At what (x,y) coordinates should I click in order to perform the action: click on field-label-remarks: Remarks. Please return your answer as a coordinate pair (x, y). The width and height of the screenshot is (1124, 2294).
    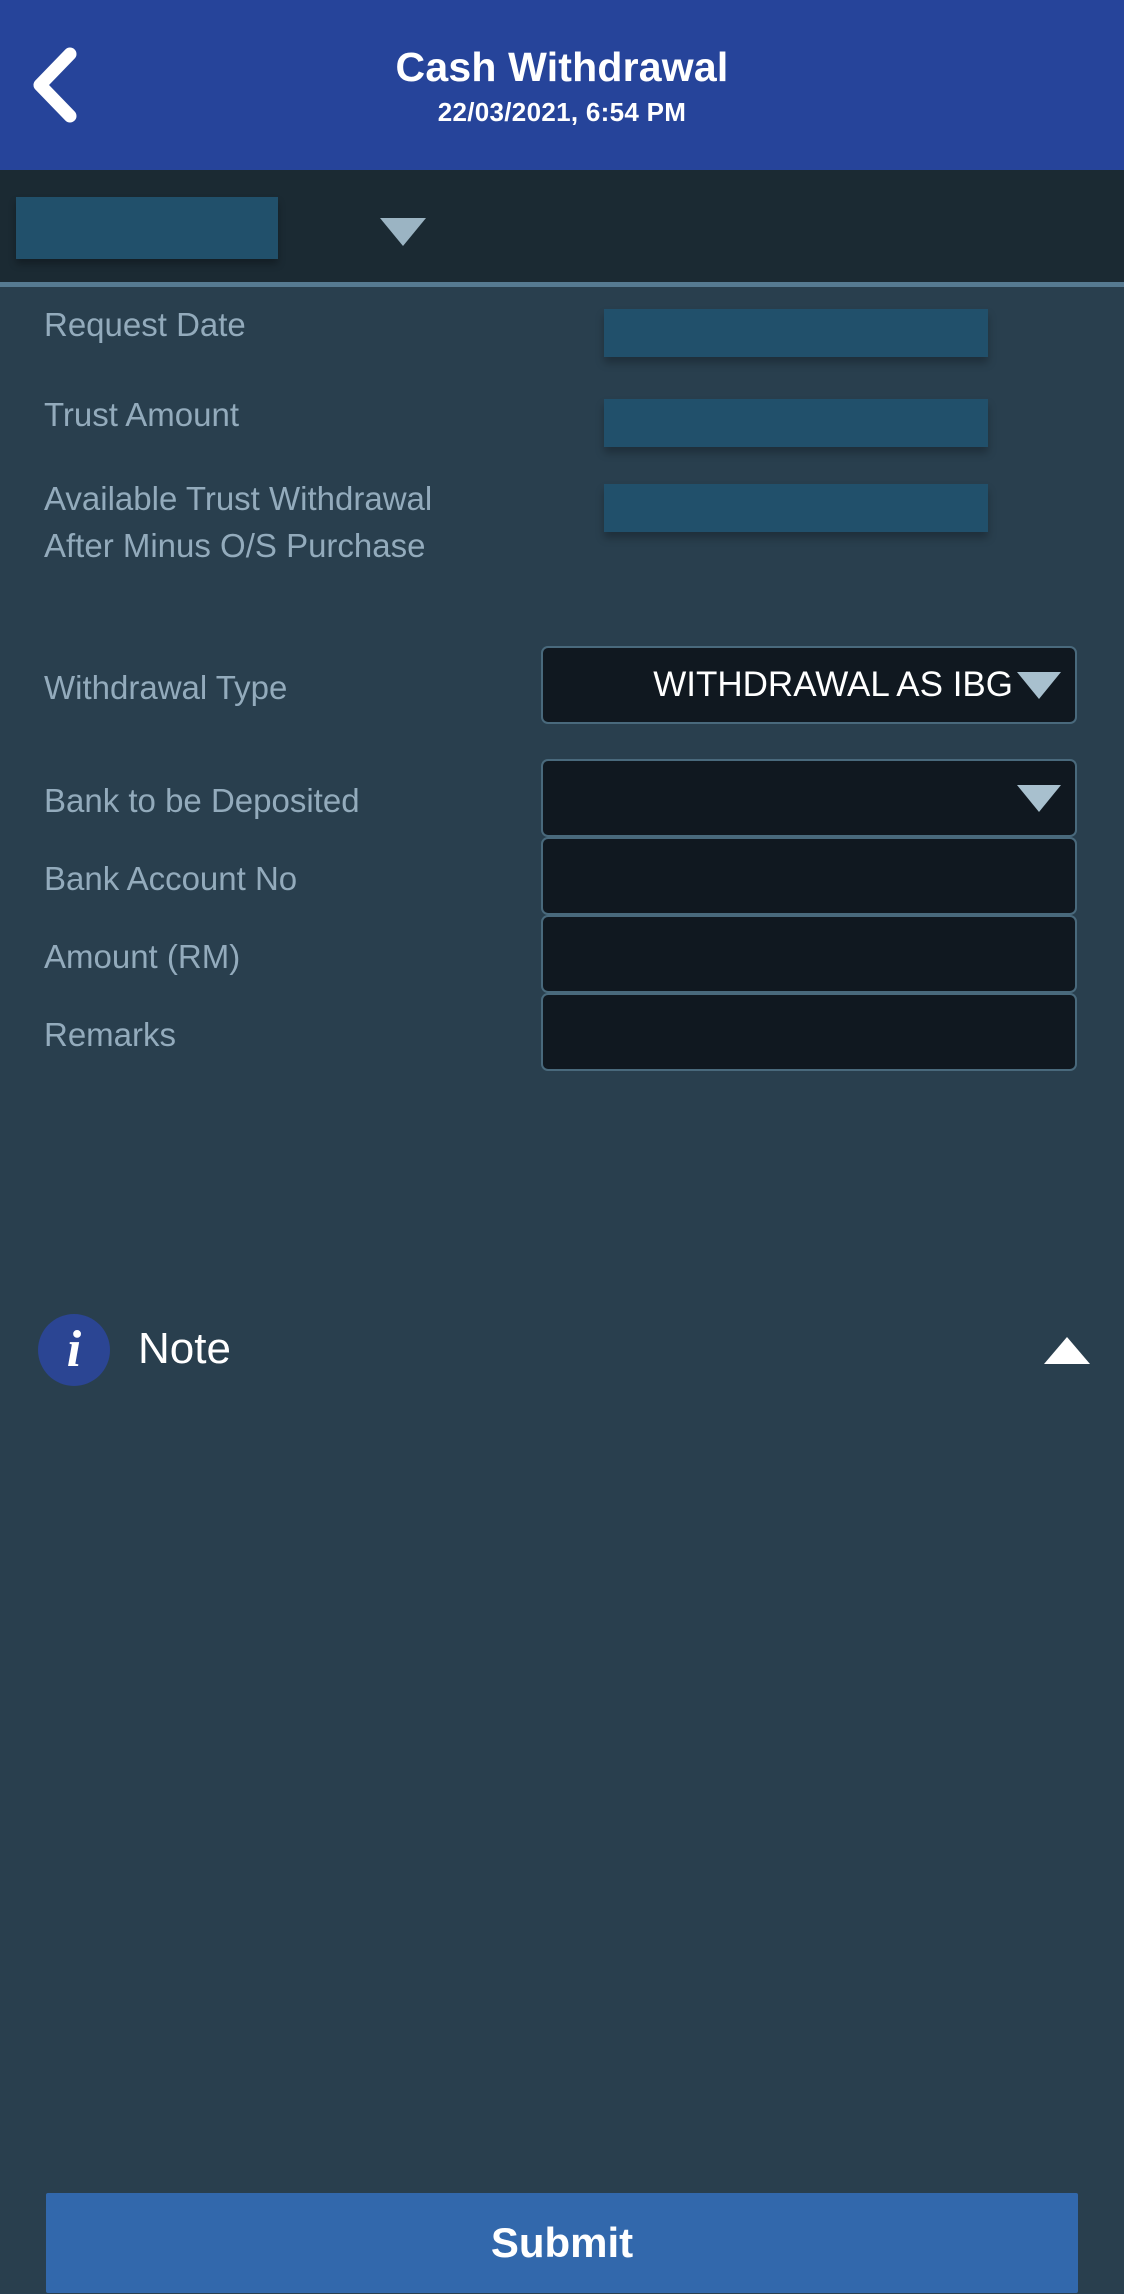
    Looking at the image, I should click on (110, 1034).